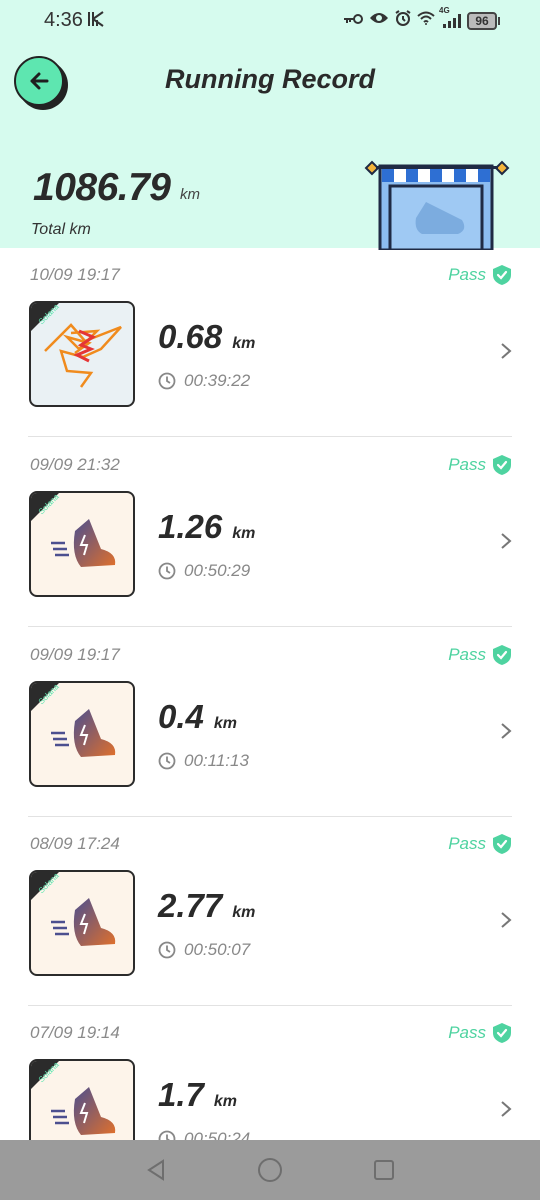 The height and width of the screenshot is (1200, 540). I want to click on total-distance-value: 1086.79, so click(102, 187).